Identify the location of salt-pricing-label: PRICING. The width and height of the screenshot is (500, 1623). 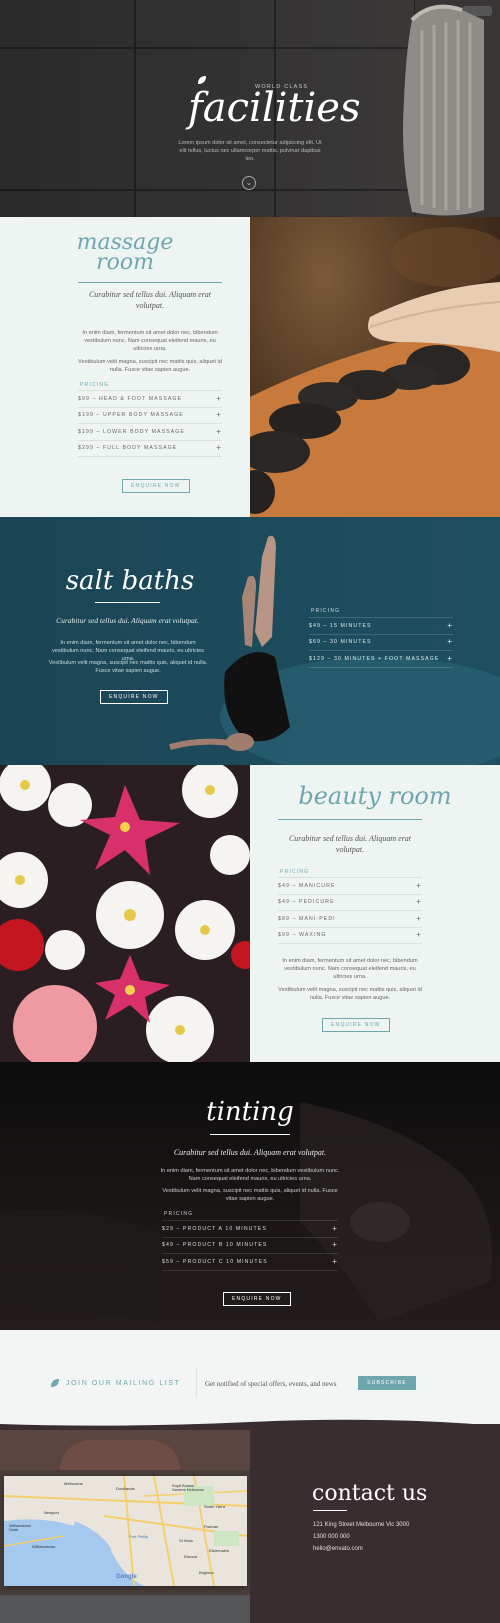
(326, 611).